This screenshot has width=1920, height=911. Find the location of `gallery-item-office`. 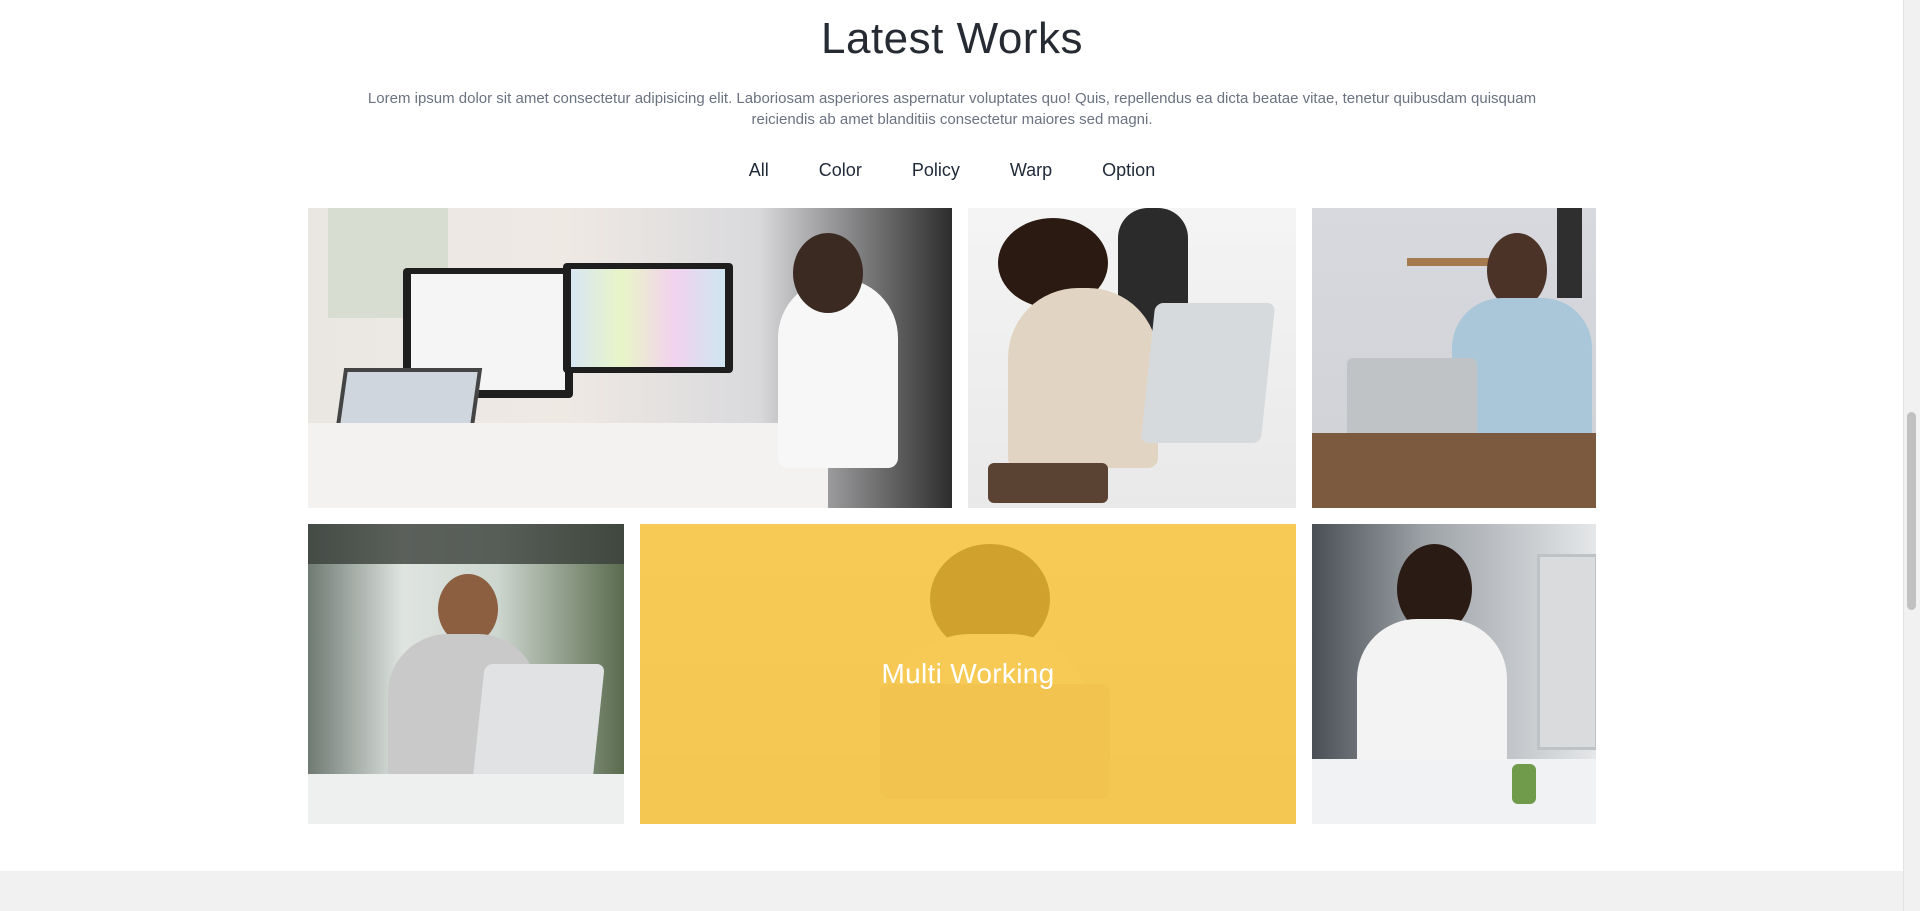

gallery-item-office is located at coordinates (630, 358).